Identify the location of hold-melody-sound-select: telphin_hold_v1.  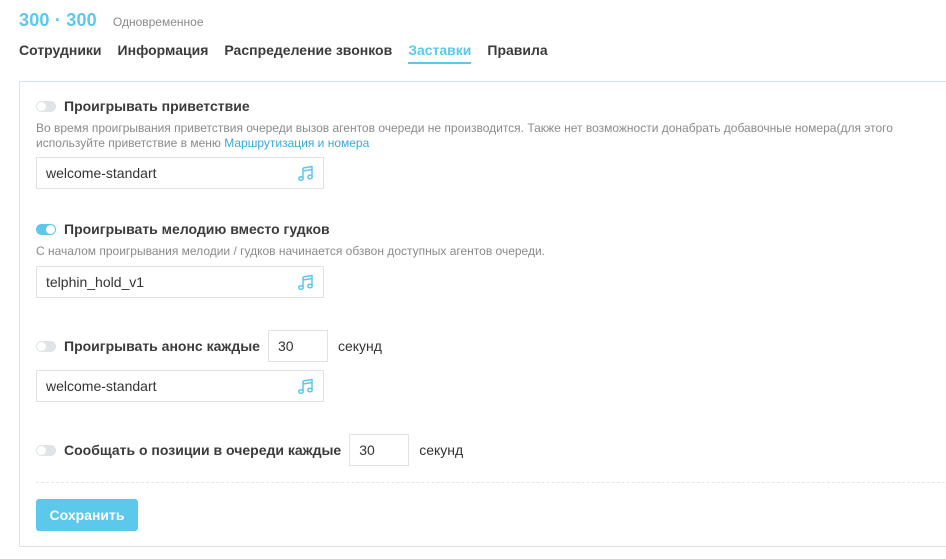
(180, 282).